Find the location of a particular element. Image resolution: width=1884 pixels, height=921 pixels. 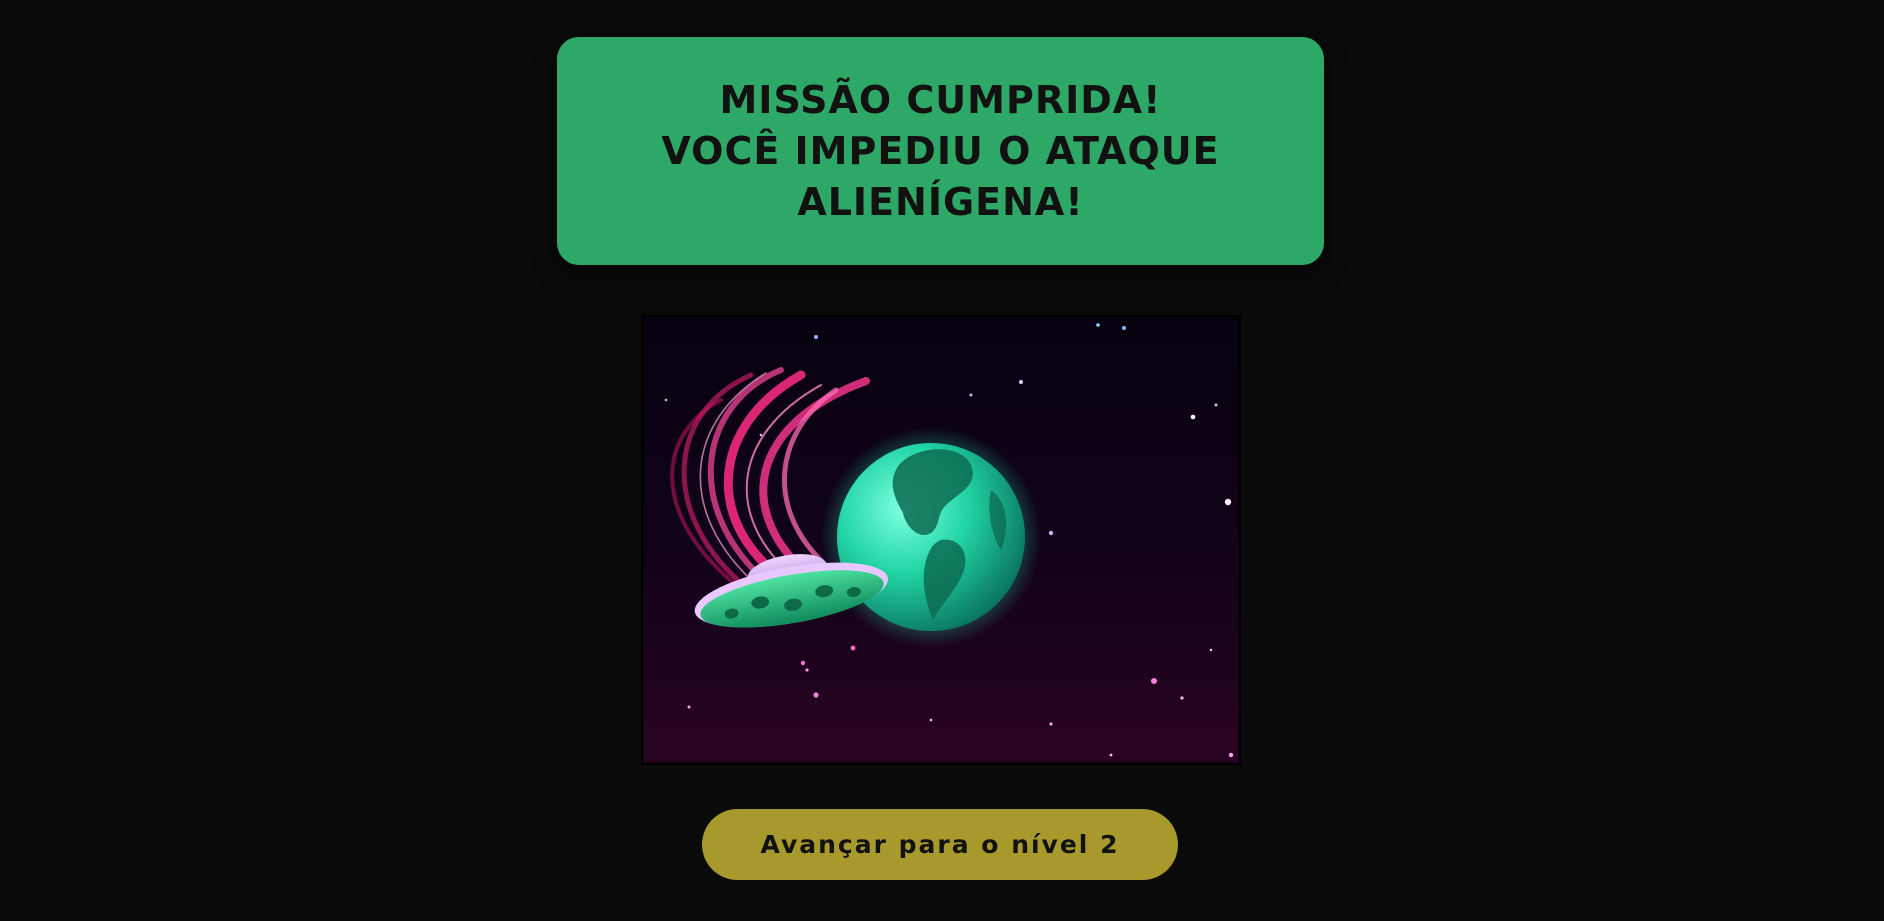

advance-level-button: Avançar para o nível 2 is located at coordinates (940, 844).